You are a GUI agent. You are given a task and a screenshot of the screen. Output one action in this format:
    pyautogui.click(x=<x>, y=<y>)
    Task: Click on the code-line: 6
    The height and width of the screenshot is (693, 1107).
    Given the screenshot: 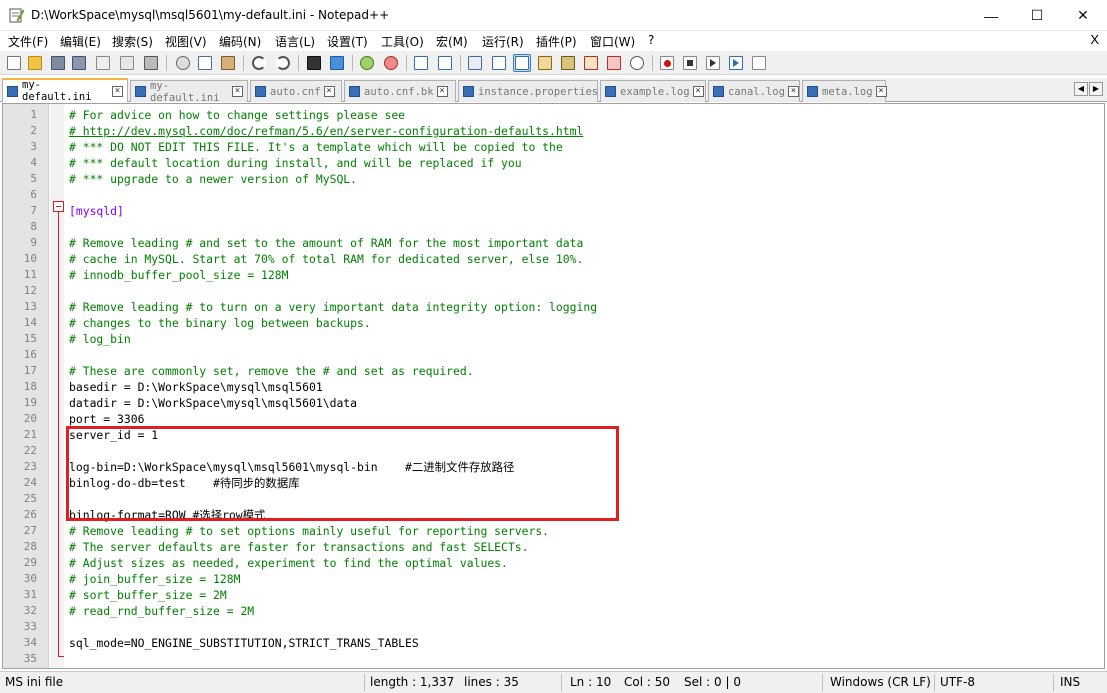 What is the action you would take?
    pyautogui.click(x=553, y=195)
    